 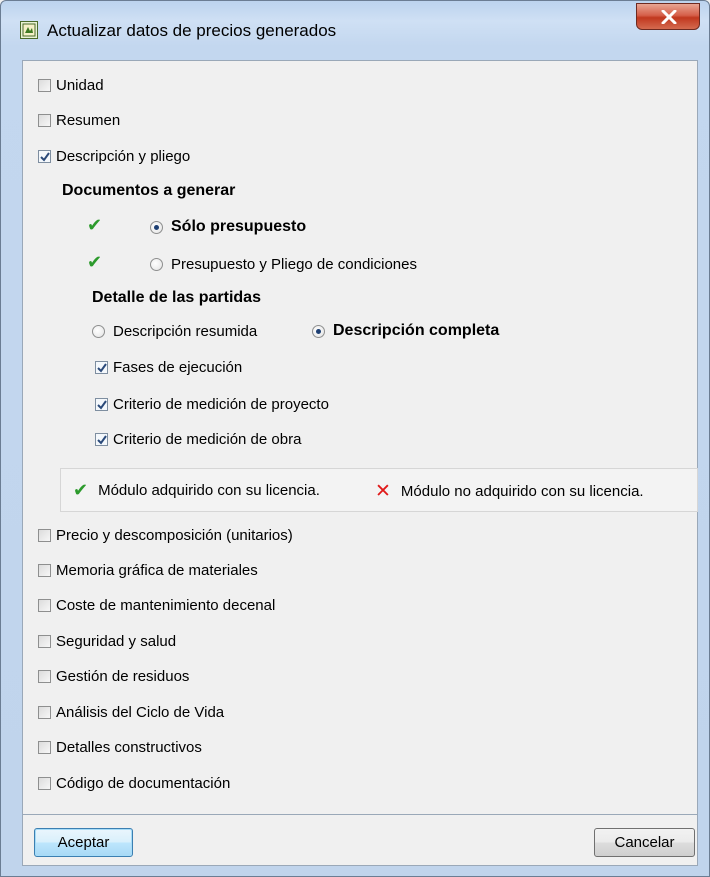 I want to click on option-coste-mantenimiento: Coste de mantenimiento decenal, so click(x=156, y=605).